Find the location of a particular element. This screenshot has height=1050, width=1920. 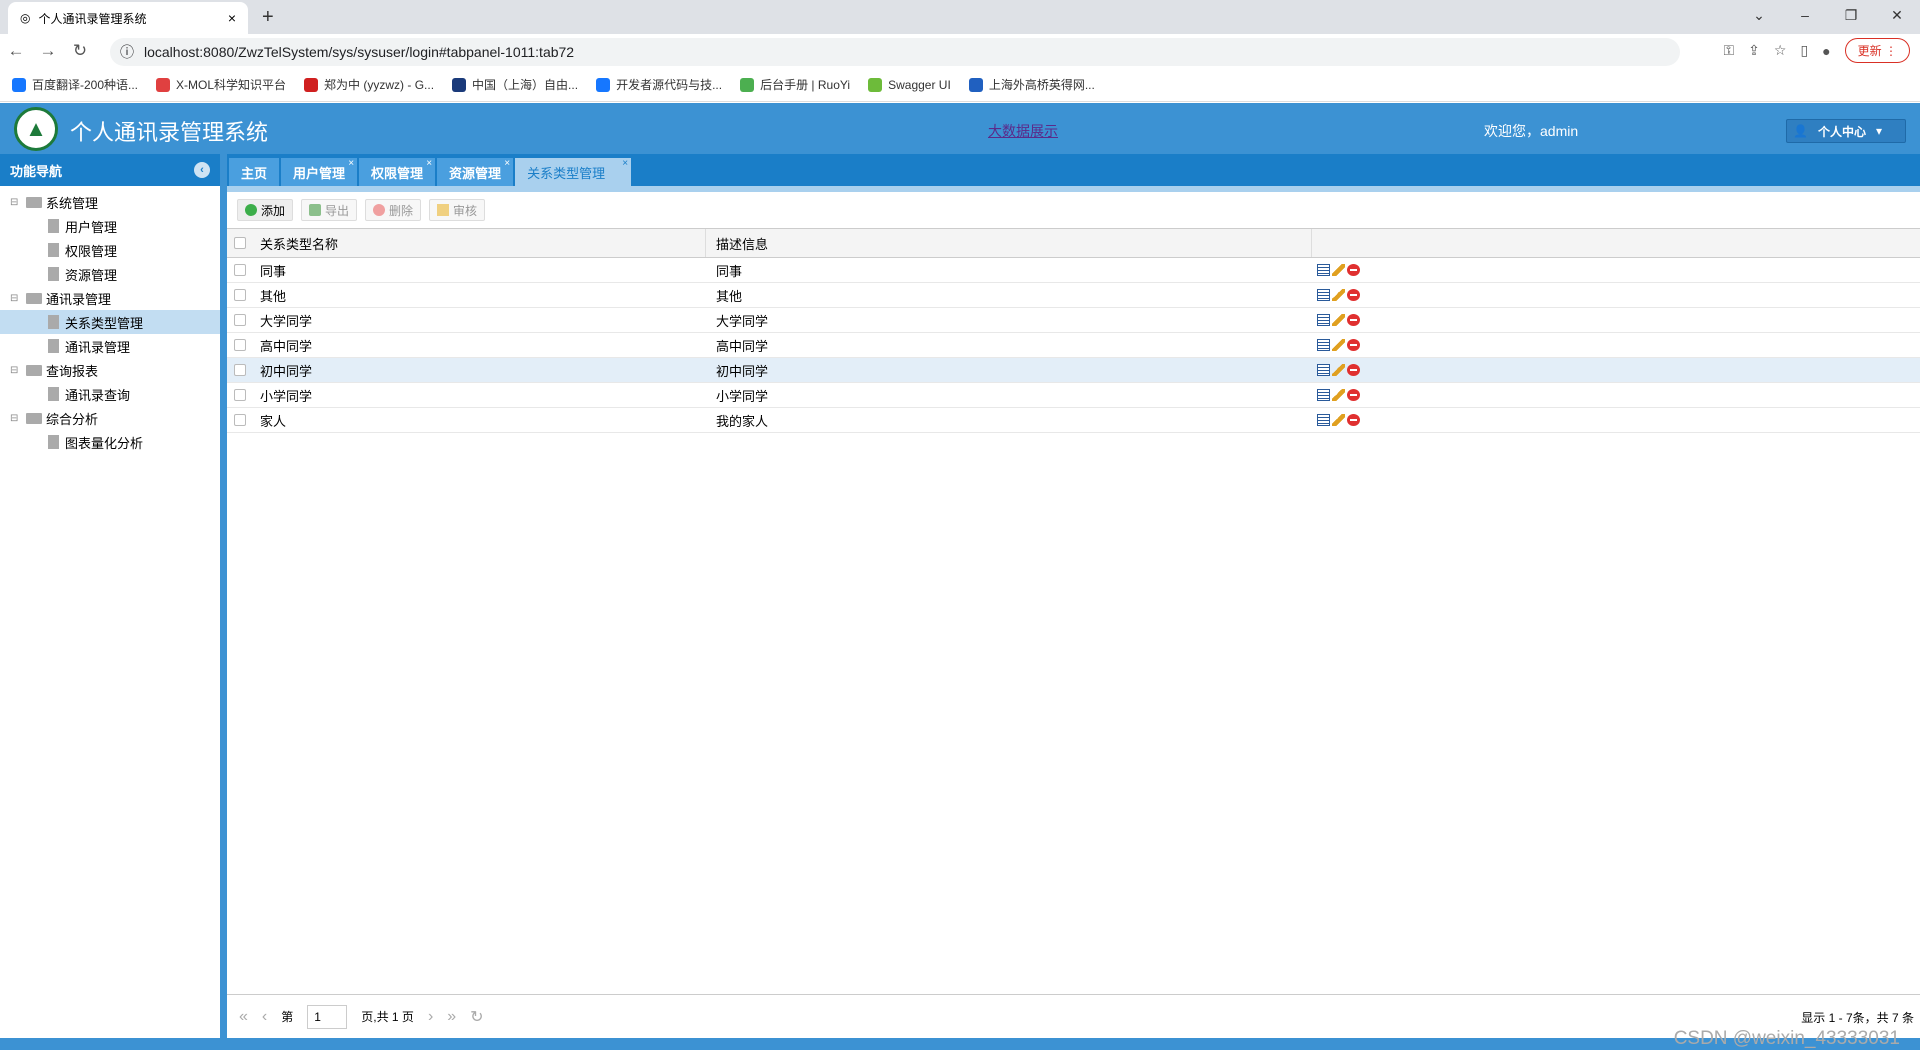

tree-folder: ⊟ 查询报表 is located at coordinates (110, 370).